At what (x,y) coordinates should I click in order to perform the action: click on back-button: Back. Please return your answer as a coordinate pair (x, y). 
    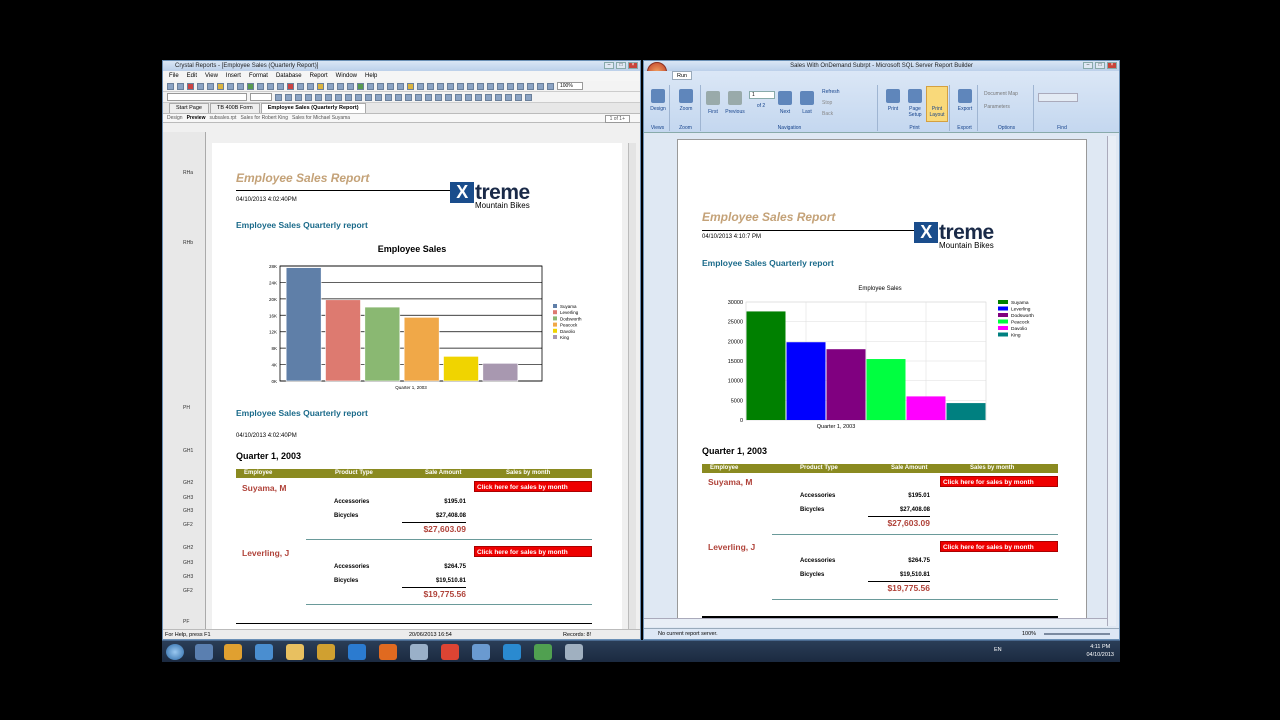
    Looking at the image, I should click on (842, 114).